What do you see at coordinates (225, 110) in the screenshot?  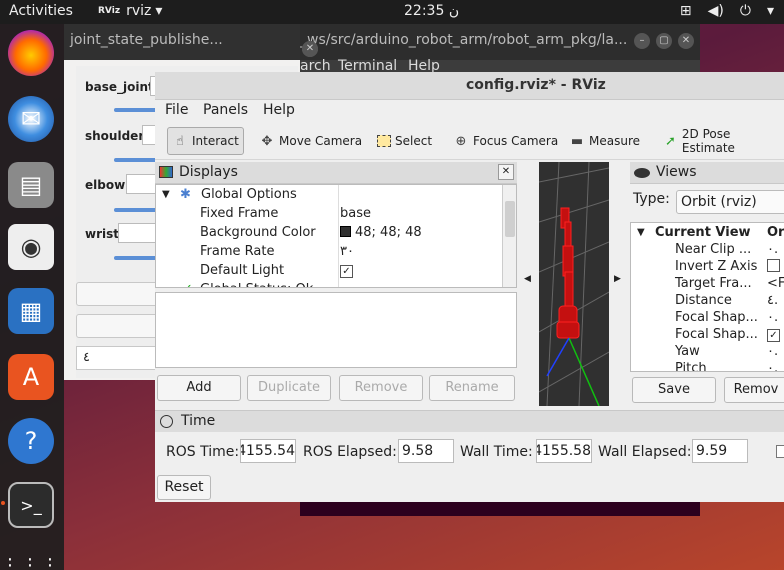 I see `menu-panels: Panels` at bounding box center [225, 110].